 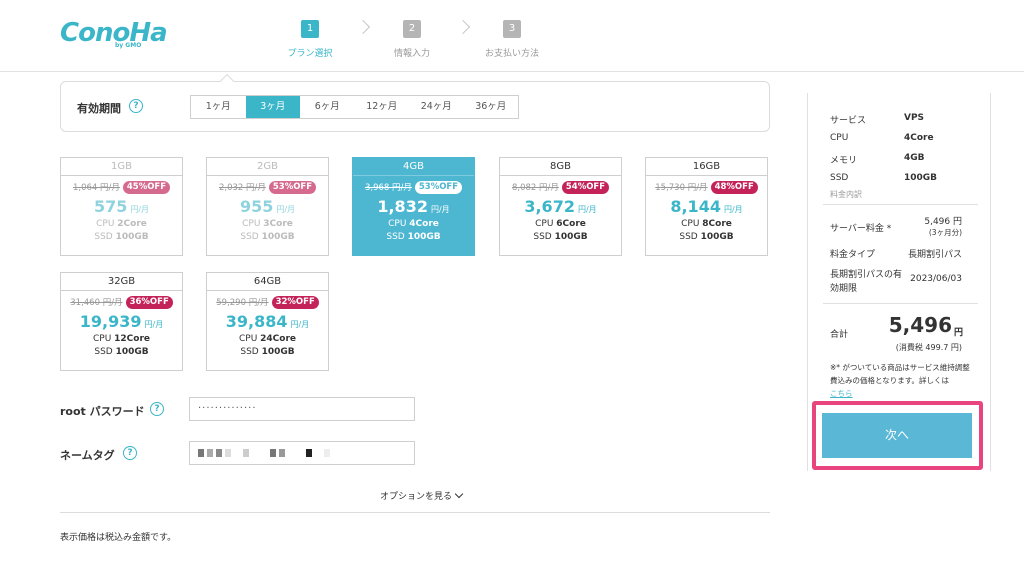 What do you see at coordinates (512, 29) in the screenshot?
I see `step-number: 3` at bounding box center [512, 29].